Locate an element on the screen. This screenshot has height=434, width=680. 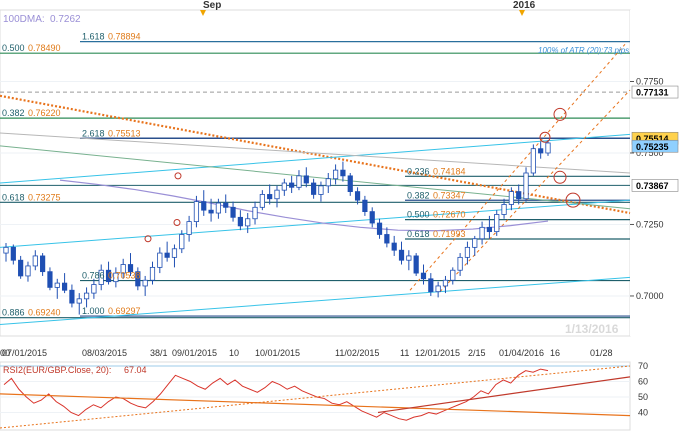
fib-value-label: 0.75513 is located at coordinates (124, 133).